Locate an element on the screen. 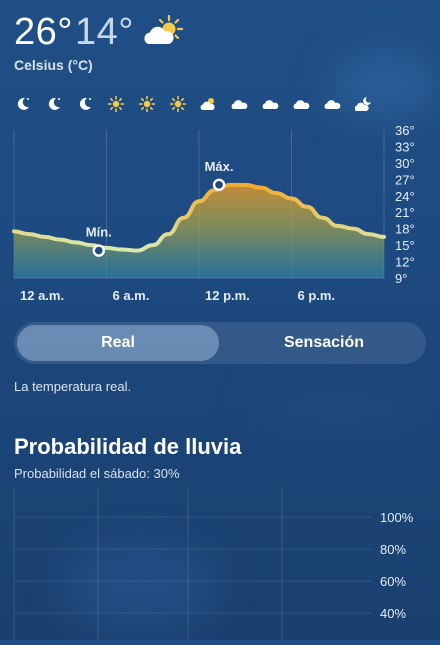  y-tick-label: 24° is located at coordinates (405, 196).